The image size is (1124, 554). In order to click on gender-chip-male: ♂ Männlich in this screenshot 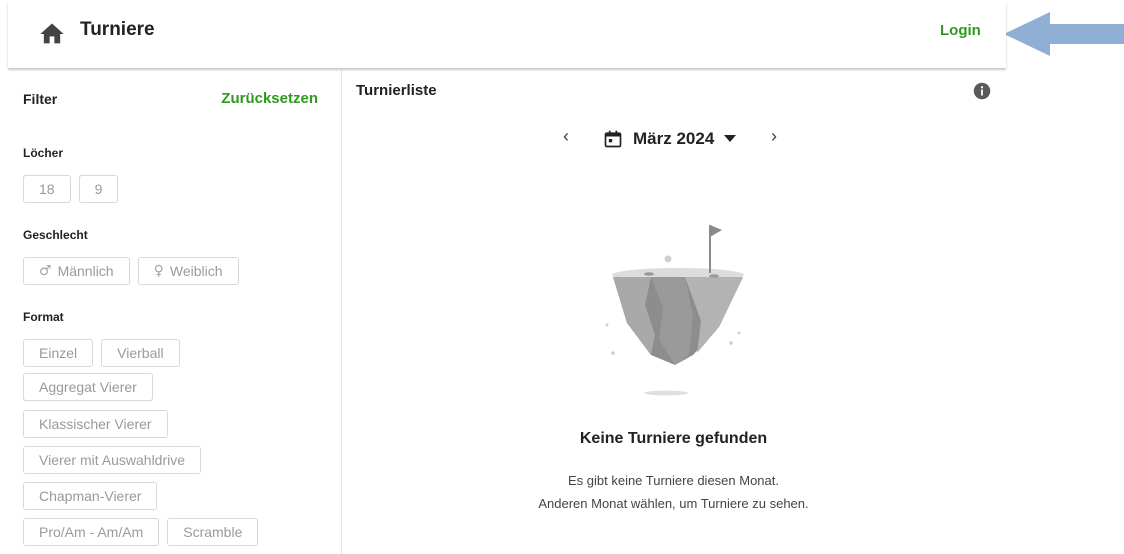, I will do `click(76, 271)`.